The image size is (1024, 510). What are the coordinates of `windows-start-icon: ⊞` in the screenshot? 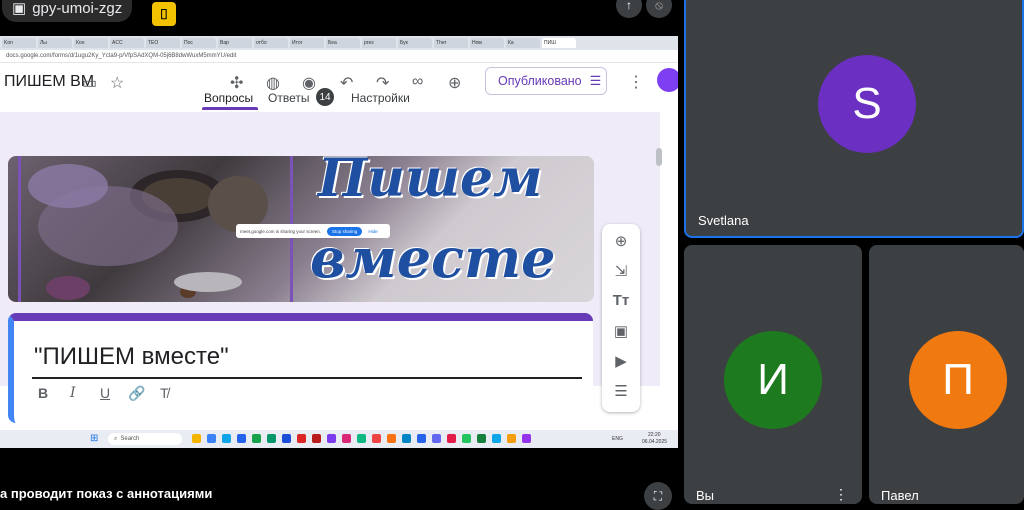 It's located at (94, 438).